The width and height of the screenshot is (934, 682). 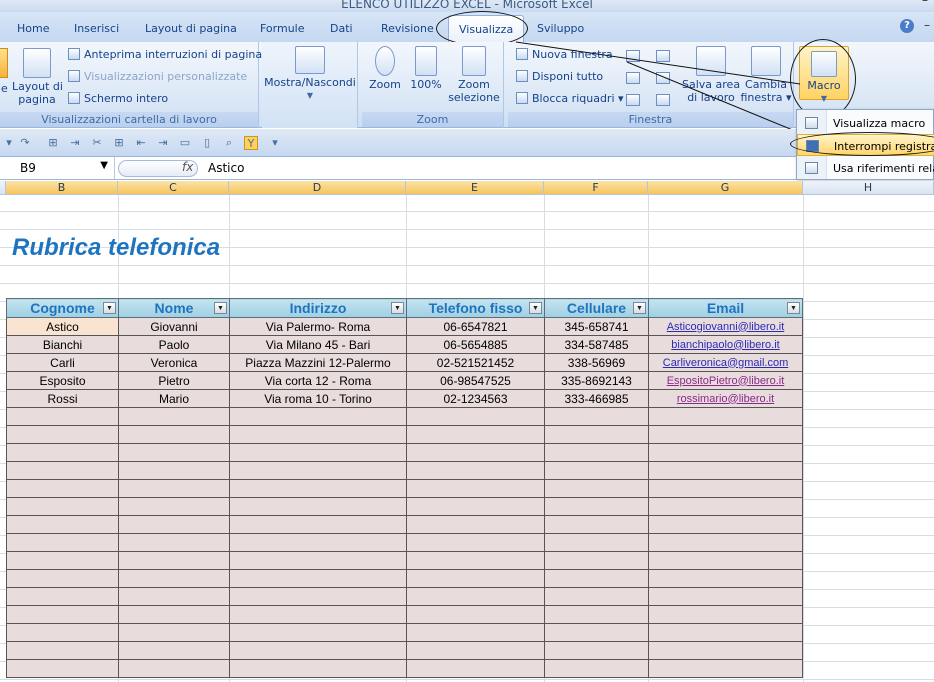 I want to click on table-cell: 02-1234563, so click(x=475, y=398).